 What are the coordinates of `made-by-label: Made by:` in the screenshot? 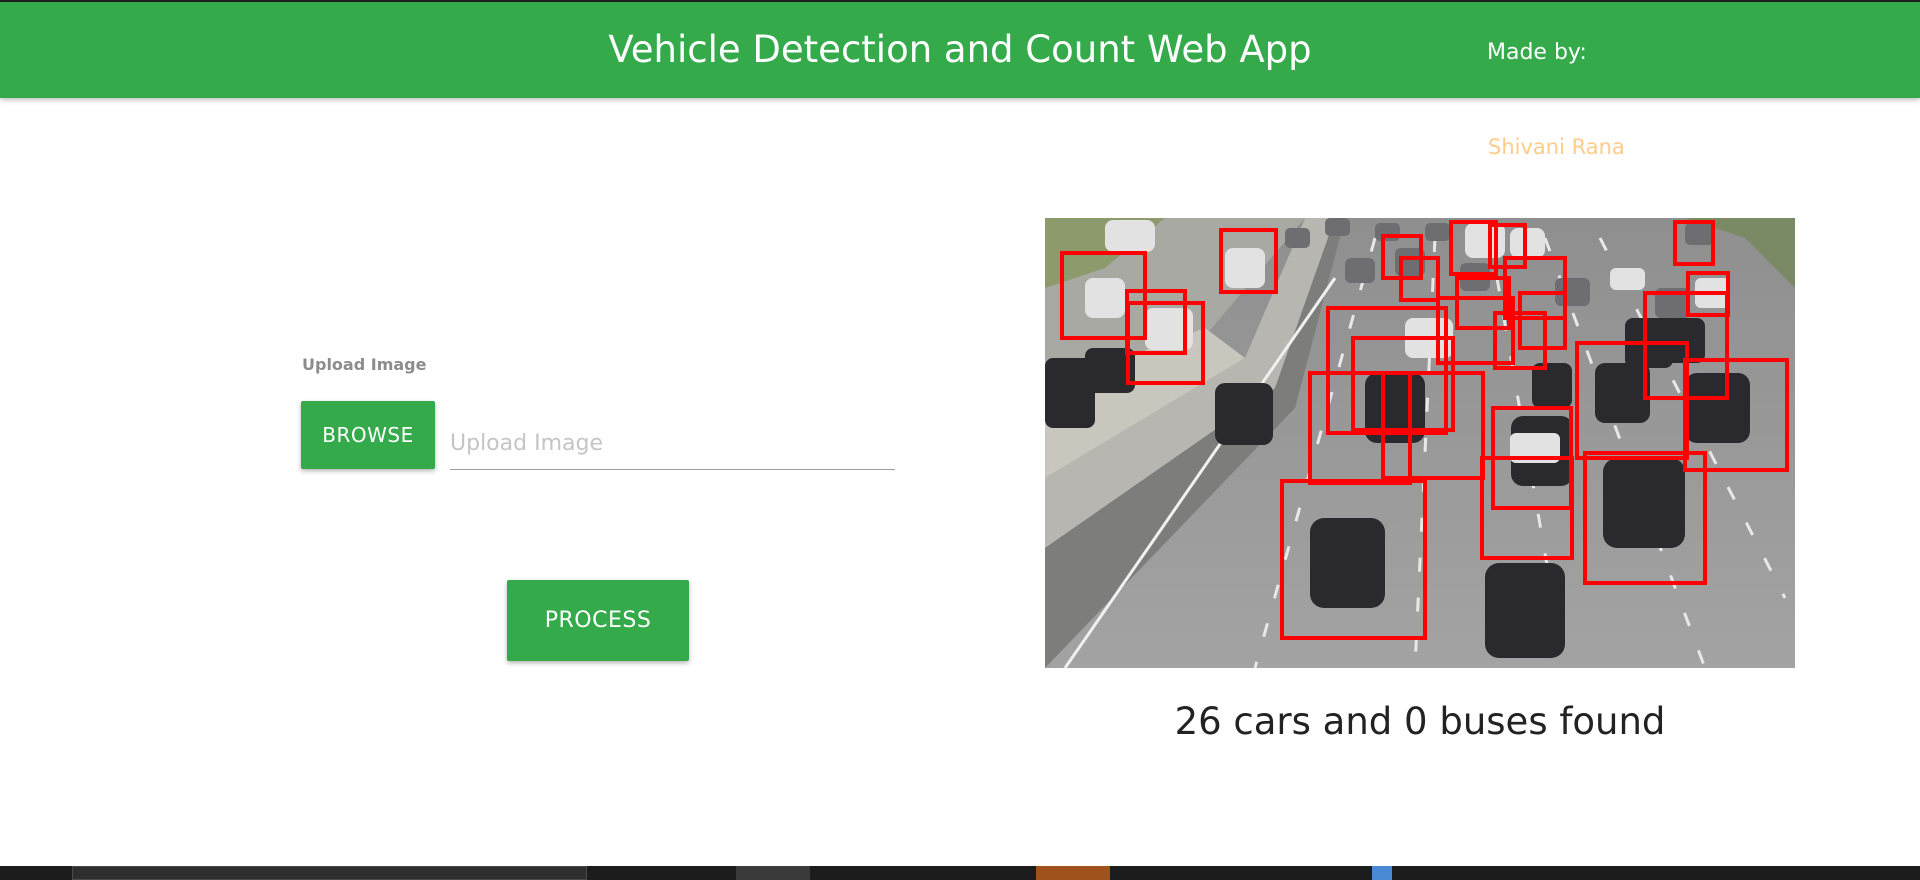 It's located at (1537, 52).